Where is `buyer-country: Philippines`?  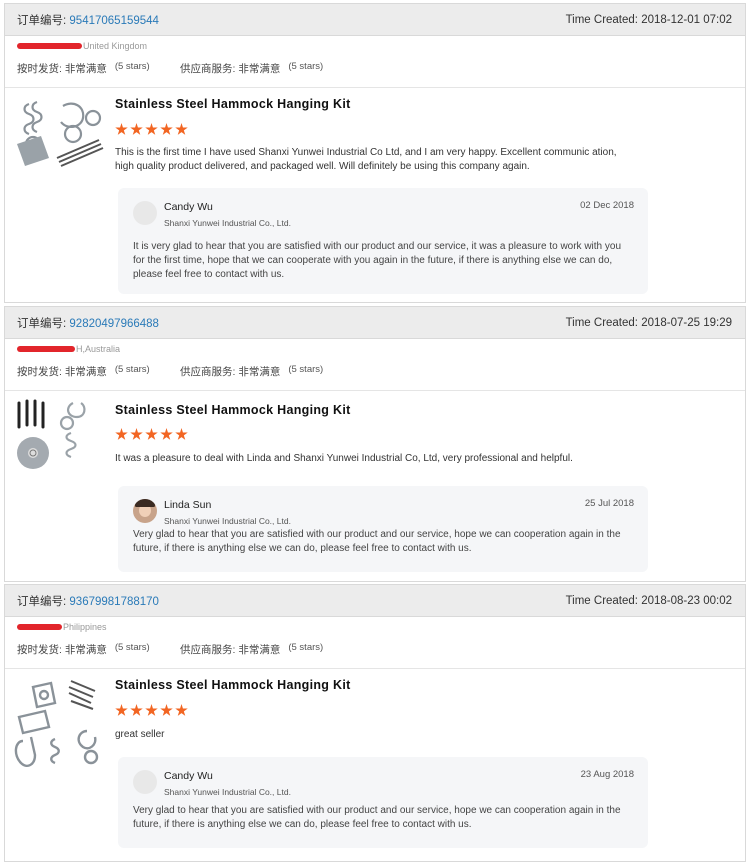
buyer-country: Philippines is located at coordinates (85, 627).